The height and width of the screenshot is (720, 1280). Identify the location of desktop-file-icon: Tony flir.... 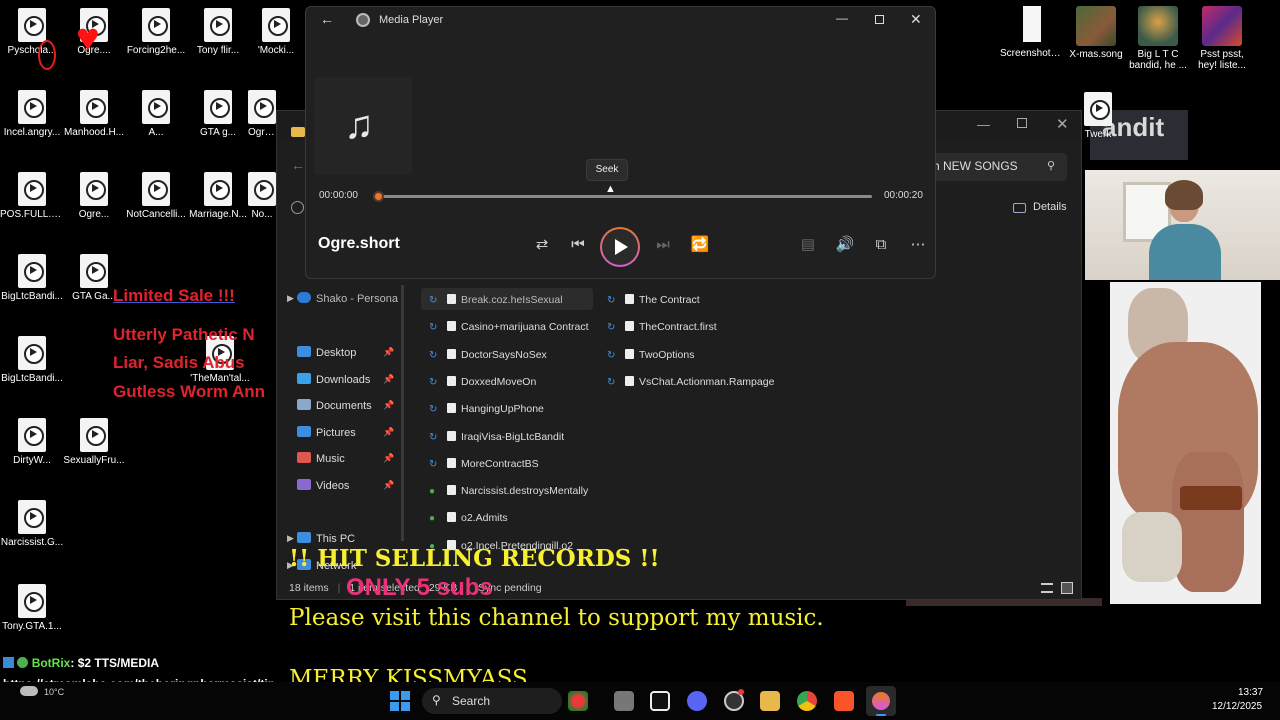
(218, 32).